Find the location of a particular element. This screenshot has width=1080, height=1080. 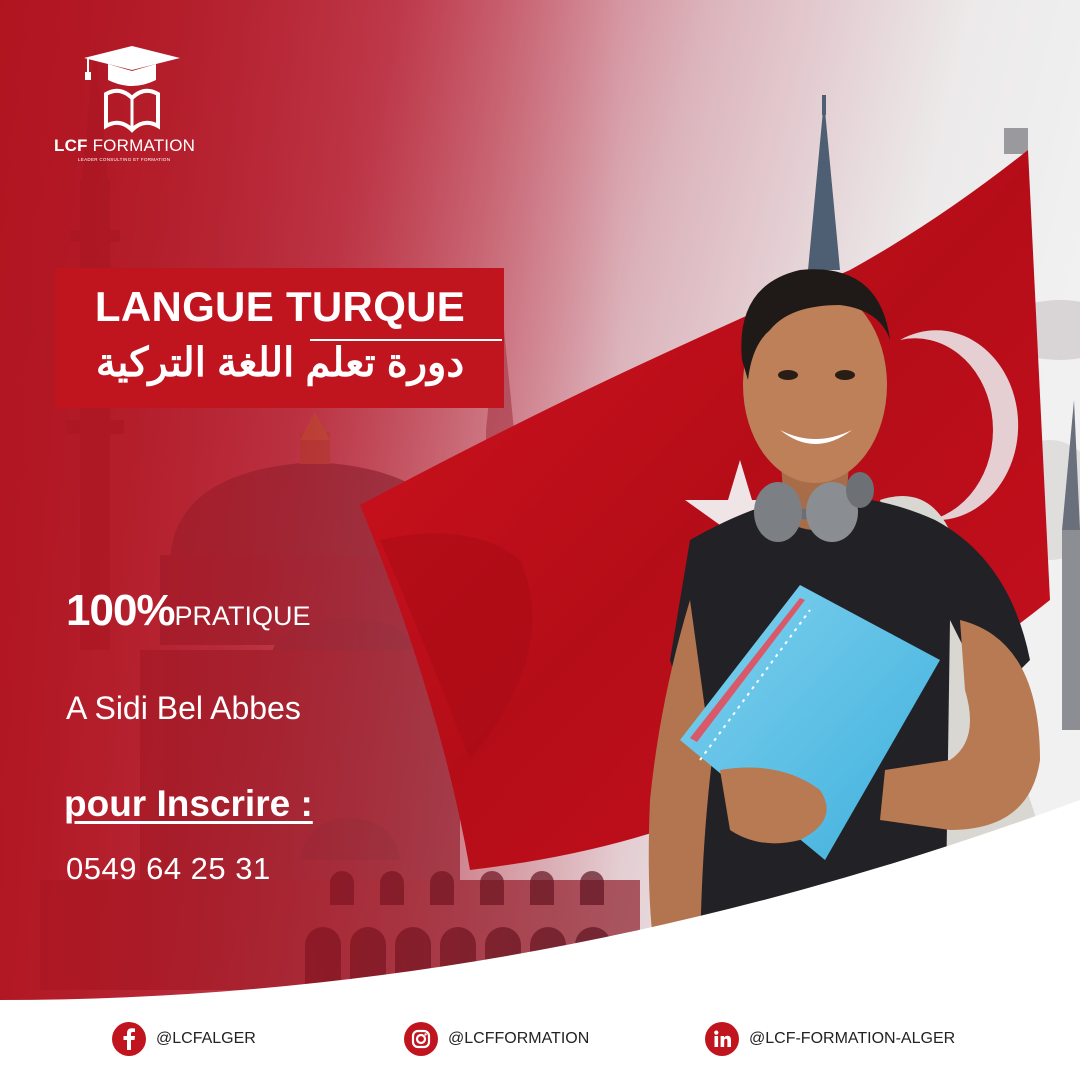

social-instagram: @LCFFORMATION is located at coordinates (496, 1039).